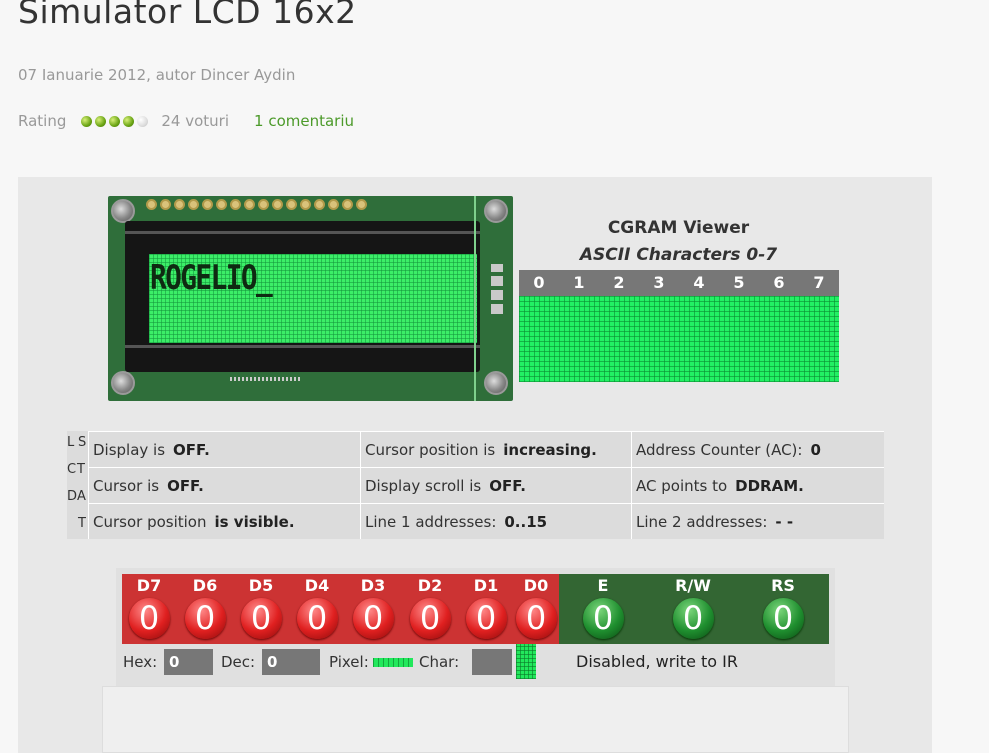 This screenshot has height=753, width=989. What do you see at coordinates (486, 618) in the screenshot?
I see `bit-d1-toggle: 0` at bounding box center [486, 618].